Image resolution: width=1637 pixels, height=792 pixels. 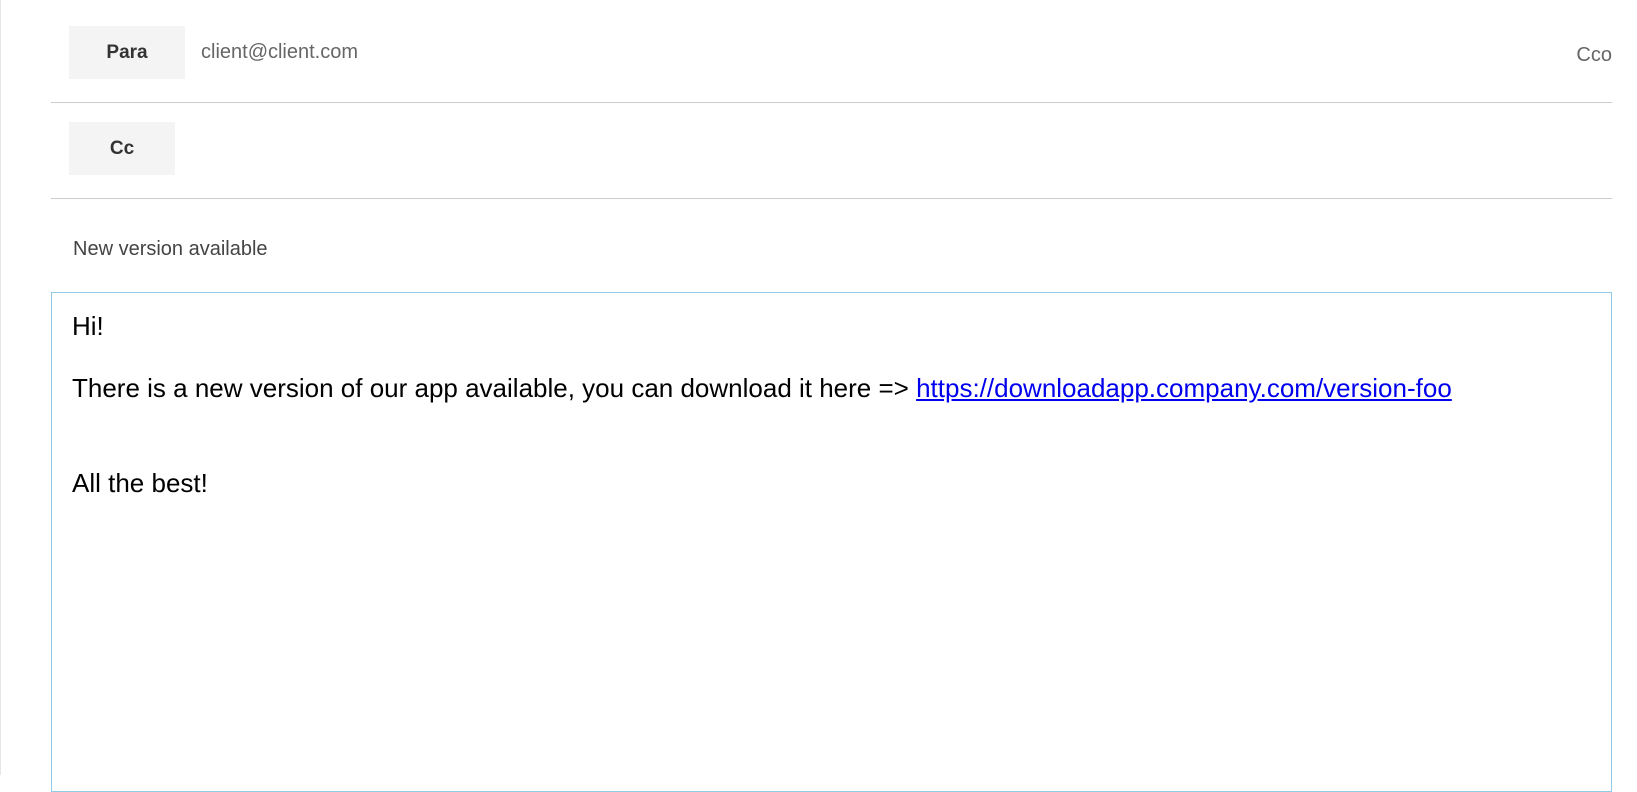 I want to click on cc-button: Cc, so click(x=122, y=148).